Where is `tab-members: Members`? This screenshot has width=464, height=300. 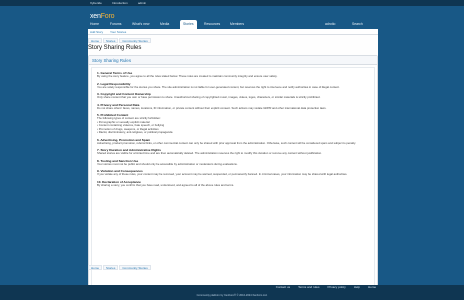 tab-members: Members is located at coordinates (237, 24).